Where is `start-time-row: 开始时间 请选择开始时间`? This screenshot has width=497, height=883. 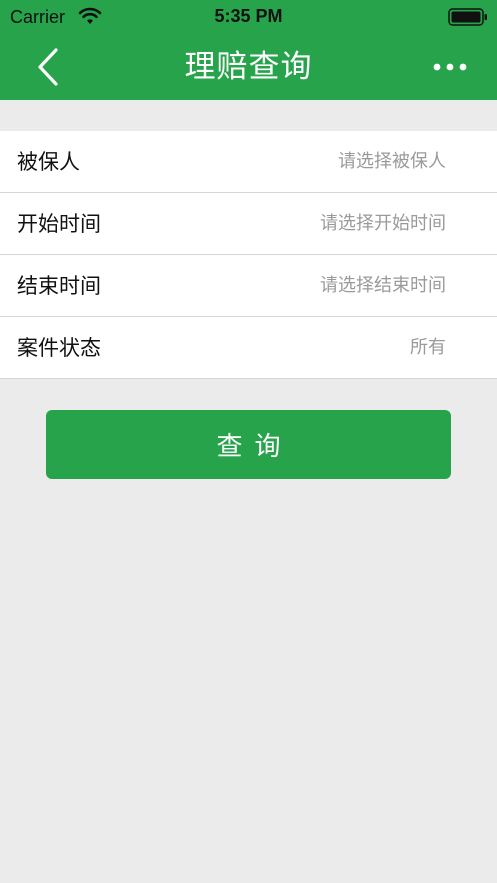
start-time-row: 开始时间 请选择开始时间 is located at coordinates (248, 224).